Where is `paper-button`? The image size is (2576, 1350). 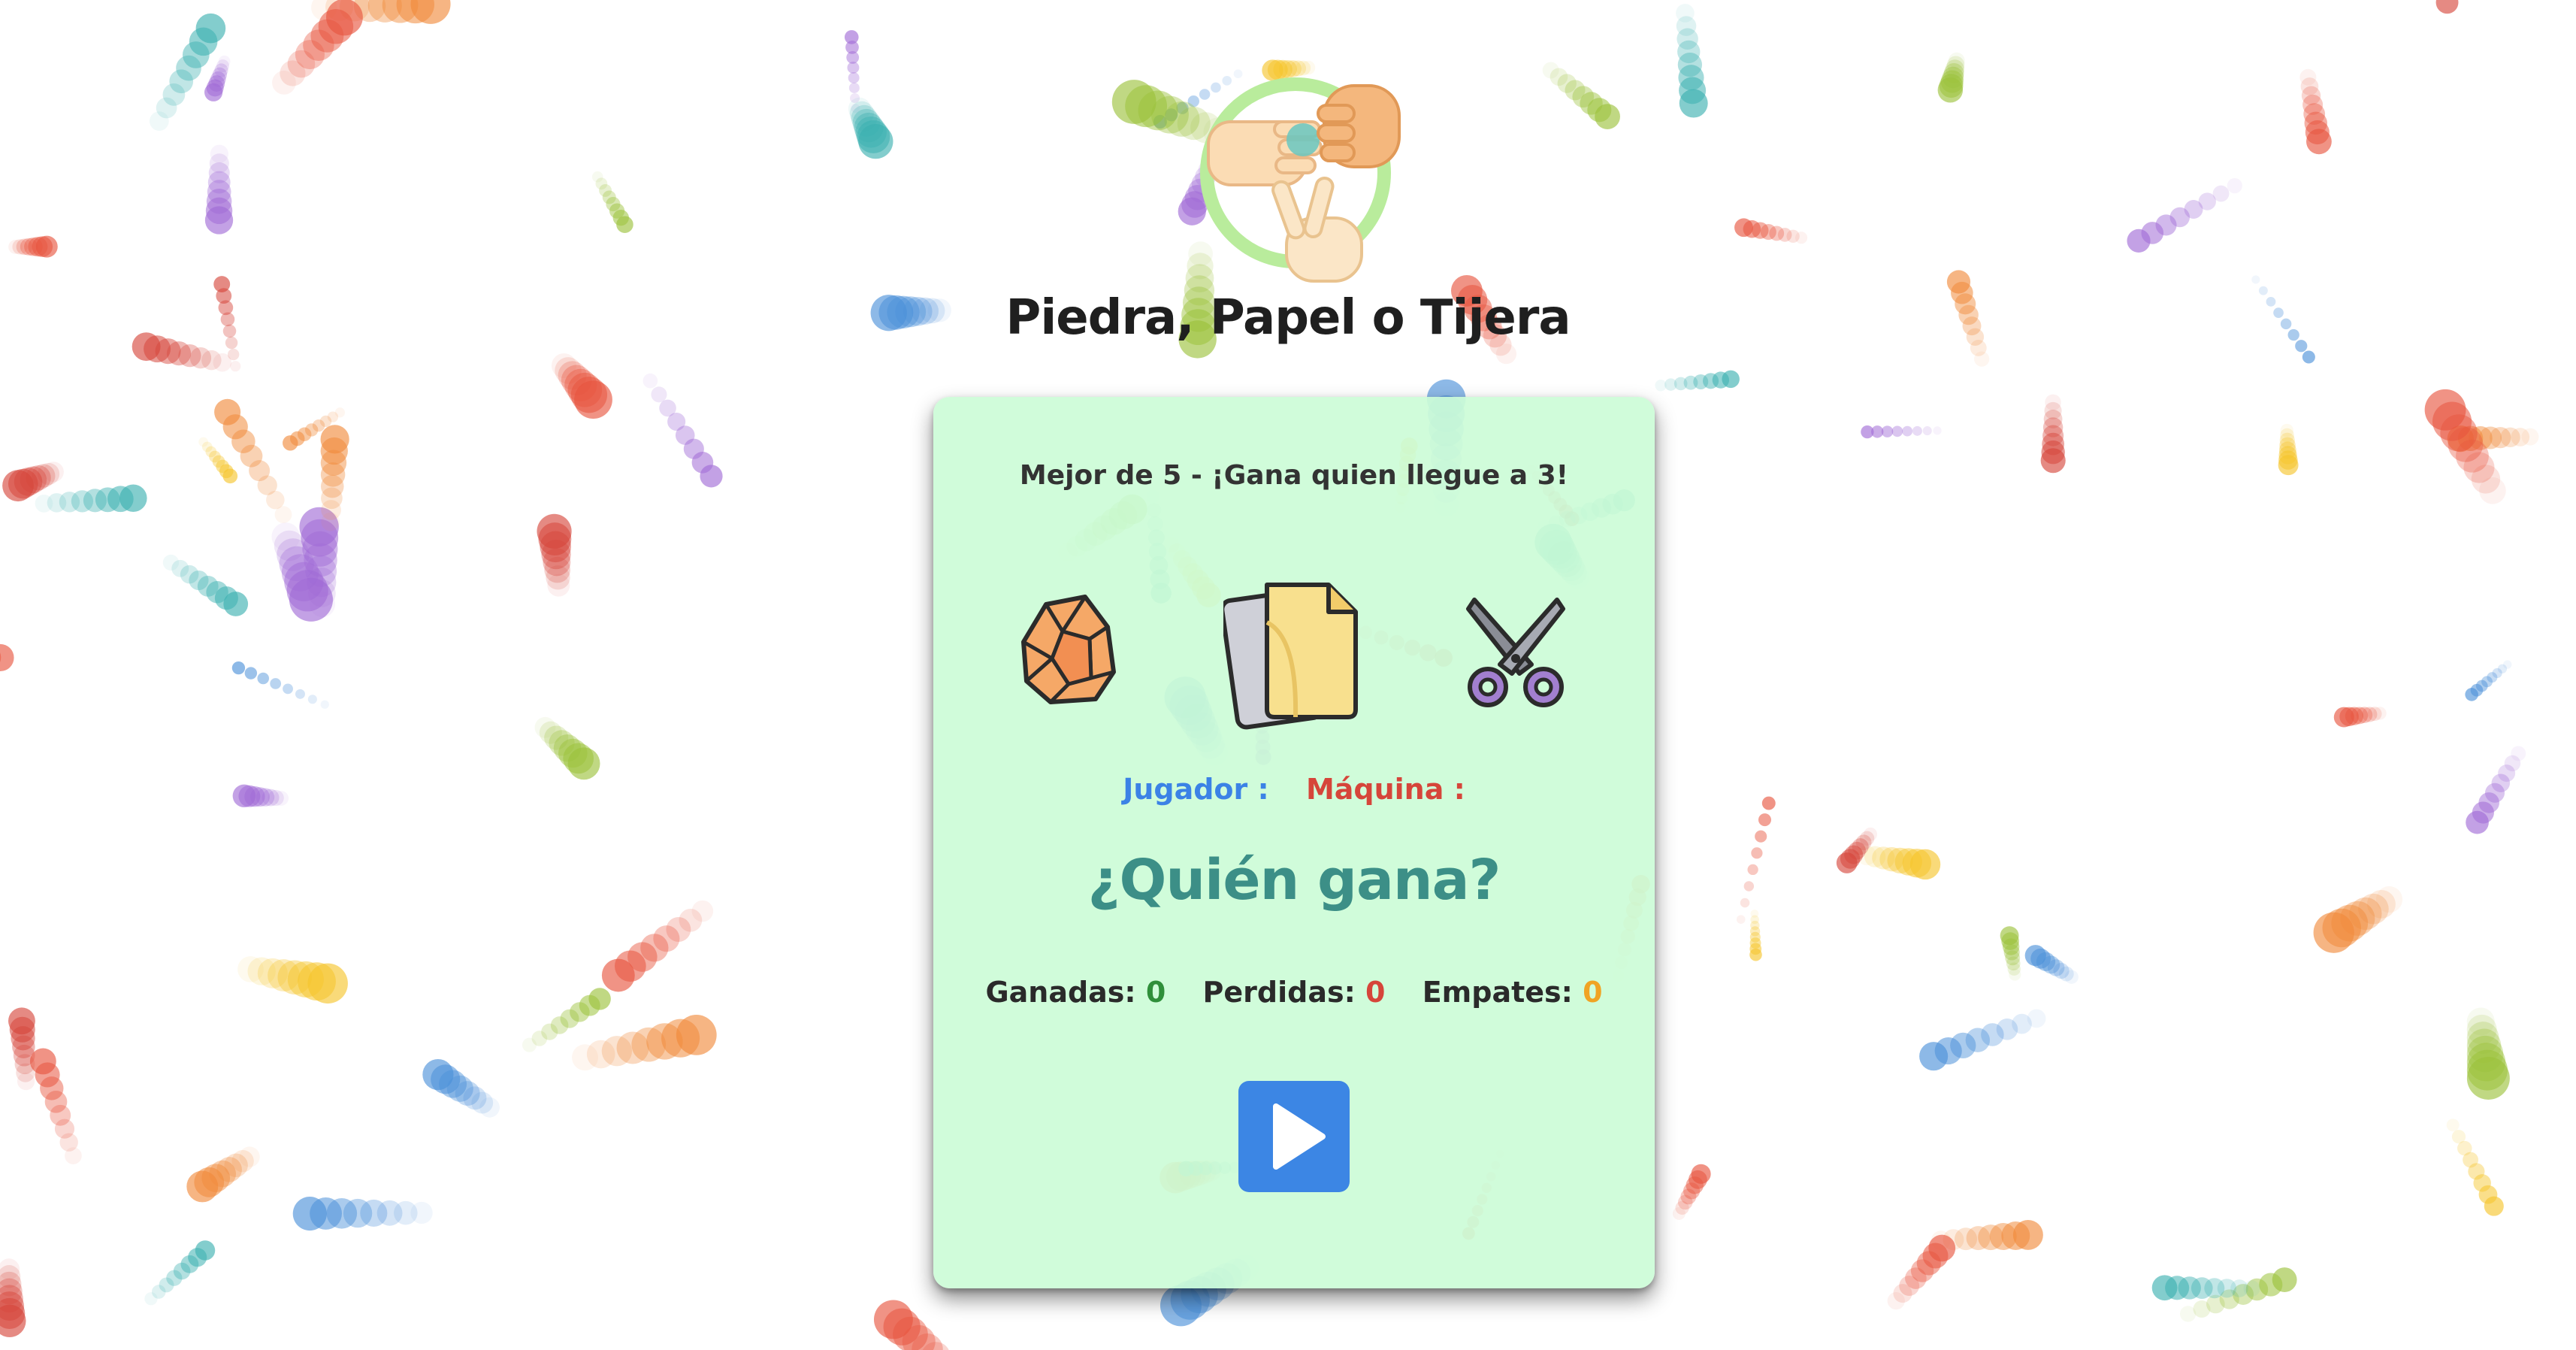
paper-button is located at coordinates (1295, 656).